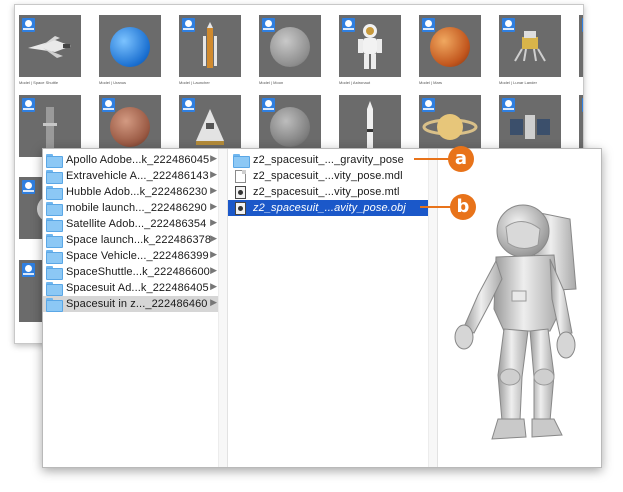 The width and height of the screenshot is (623, 492). What do you see at coordinates (136, 224) in the screenshot?
I see `folder-name: Satellite Adob..._222486354` at bounding box center [136, 224].